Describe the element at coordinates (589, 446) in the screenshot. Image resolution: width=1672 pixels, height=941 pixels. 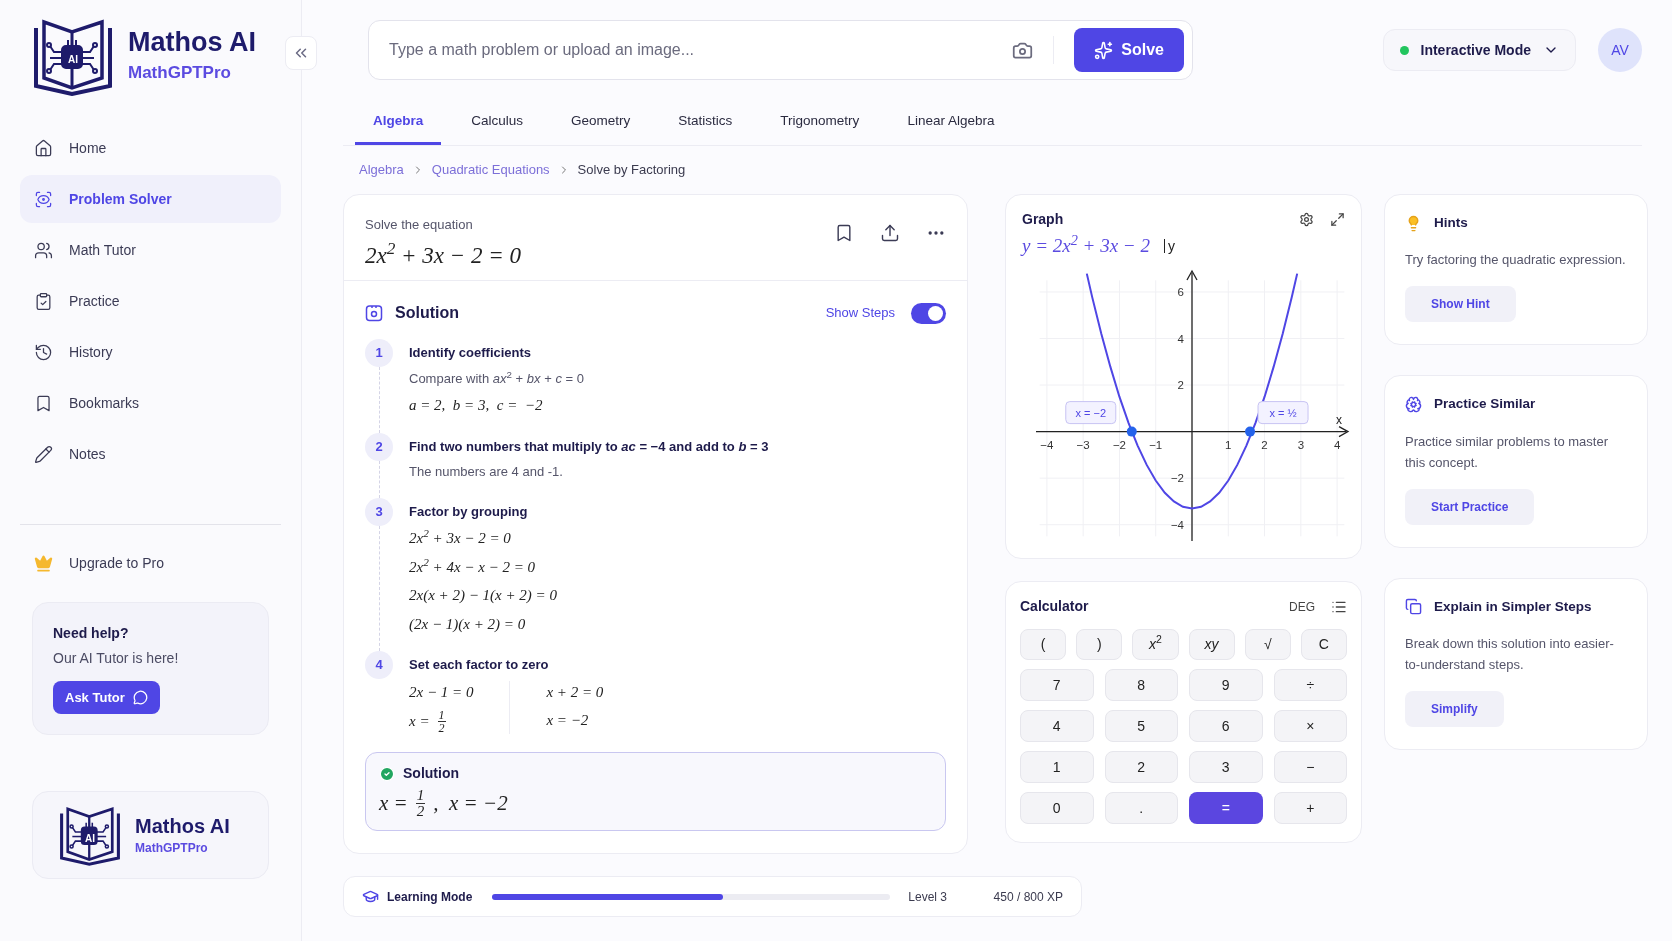
I see `step-title: Find two numbers that multiply to ac = −4 and add to b = 3` at that location.